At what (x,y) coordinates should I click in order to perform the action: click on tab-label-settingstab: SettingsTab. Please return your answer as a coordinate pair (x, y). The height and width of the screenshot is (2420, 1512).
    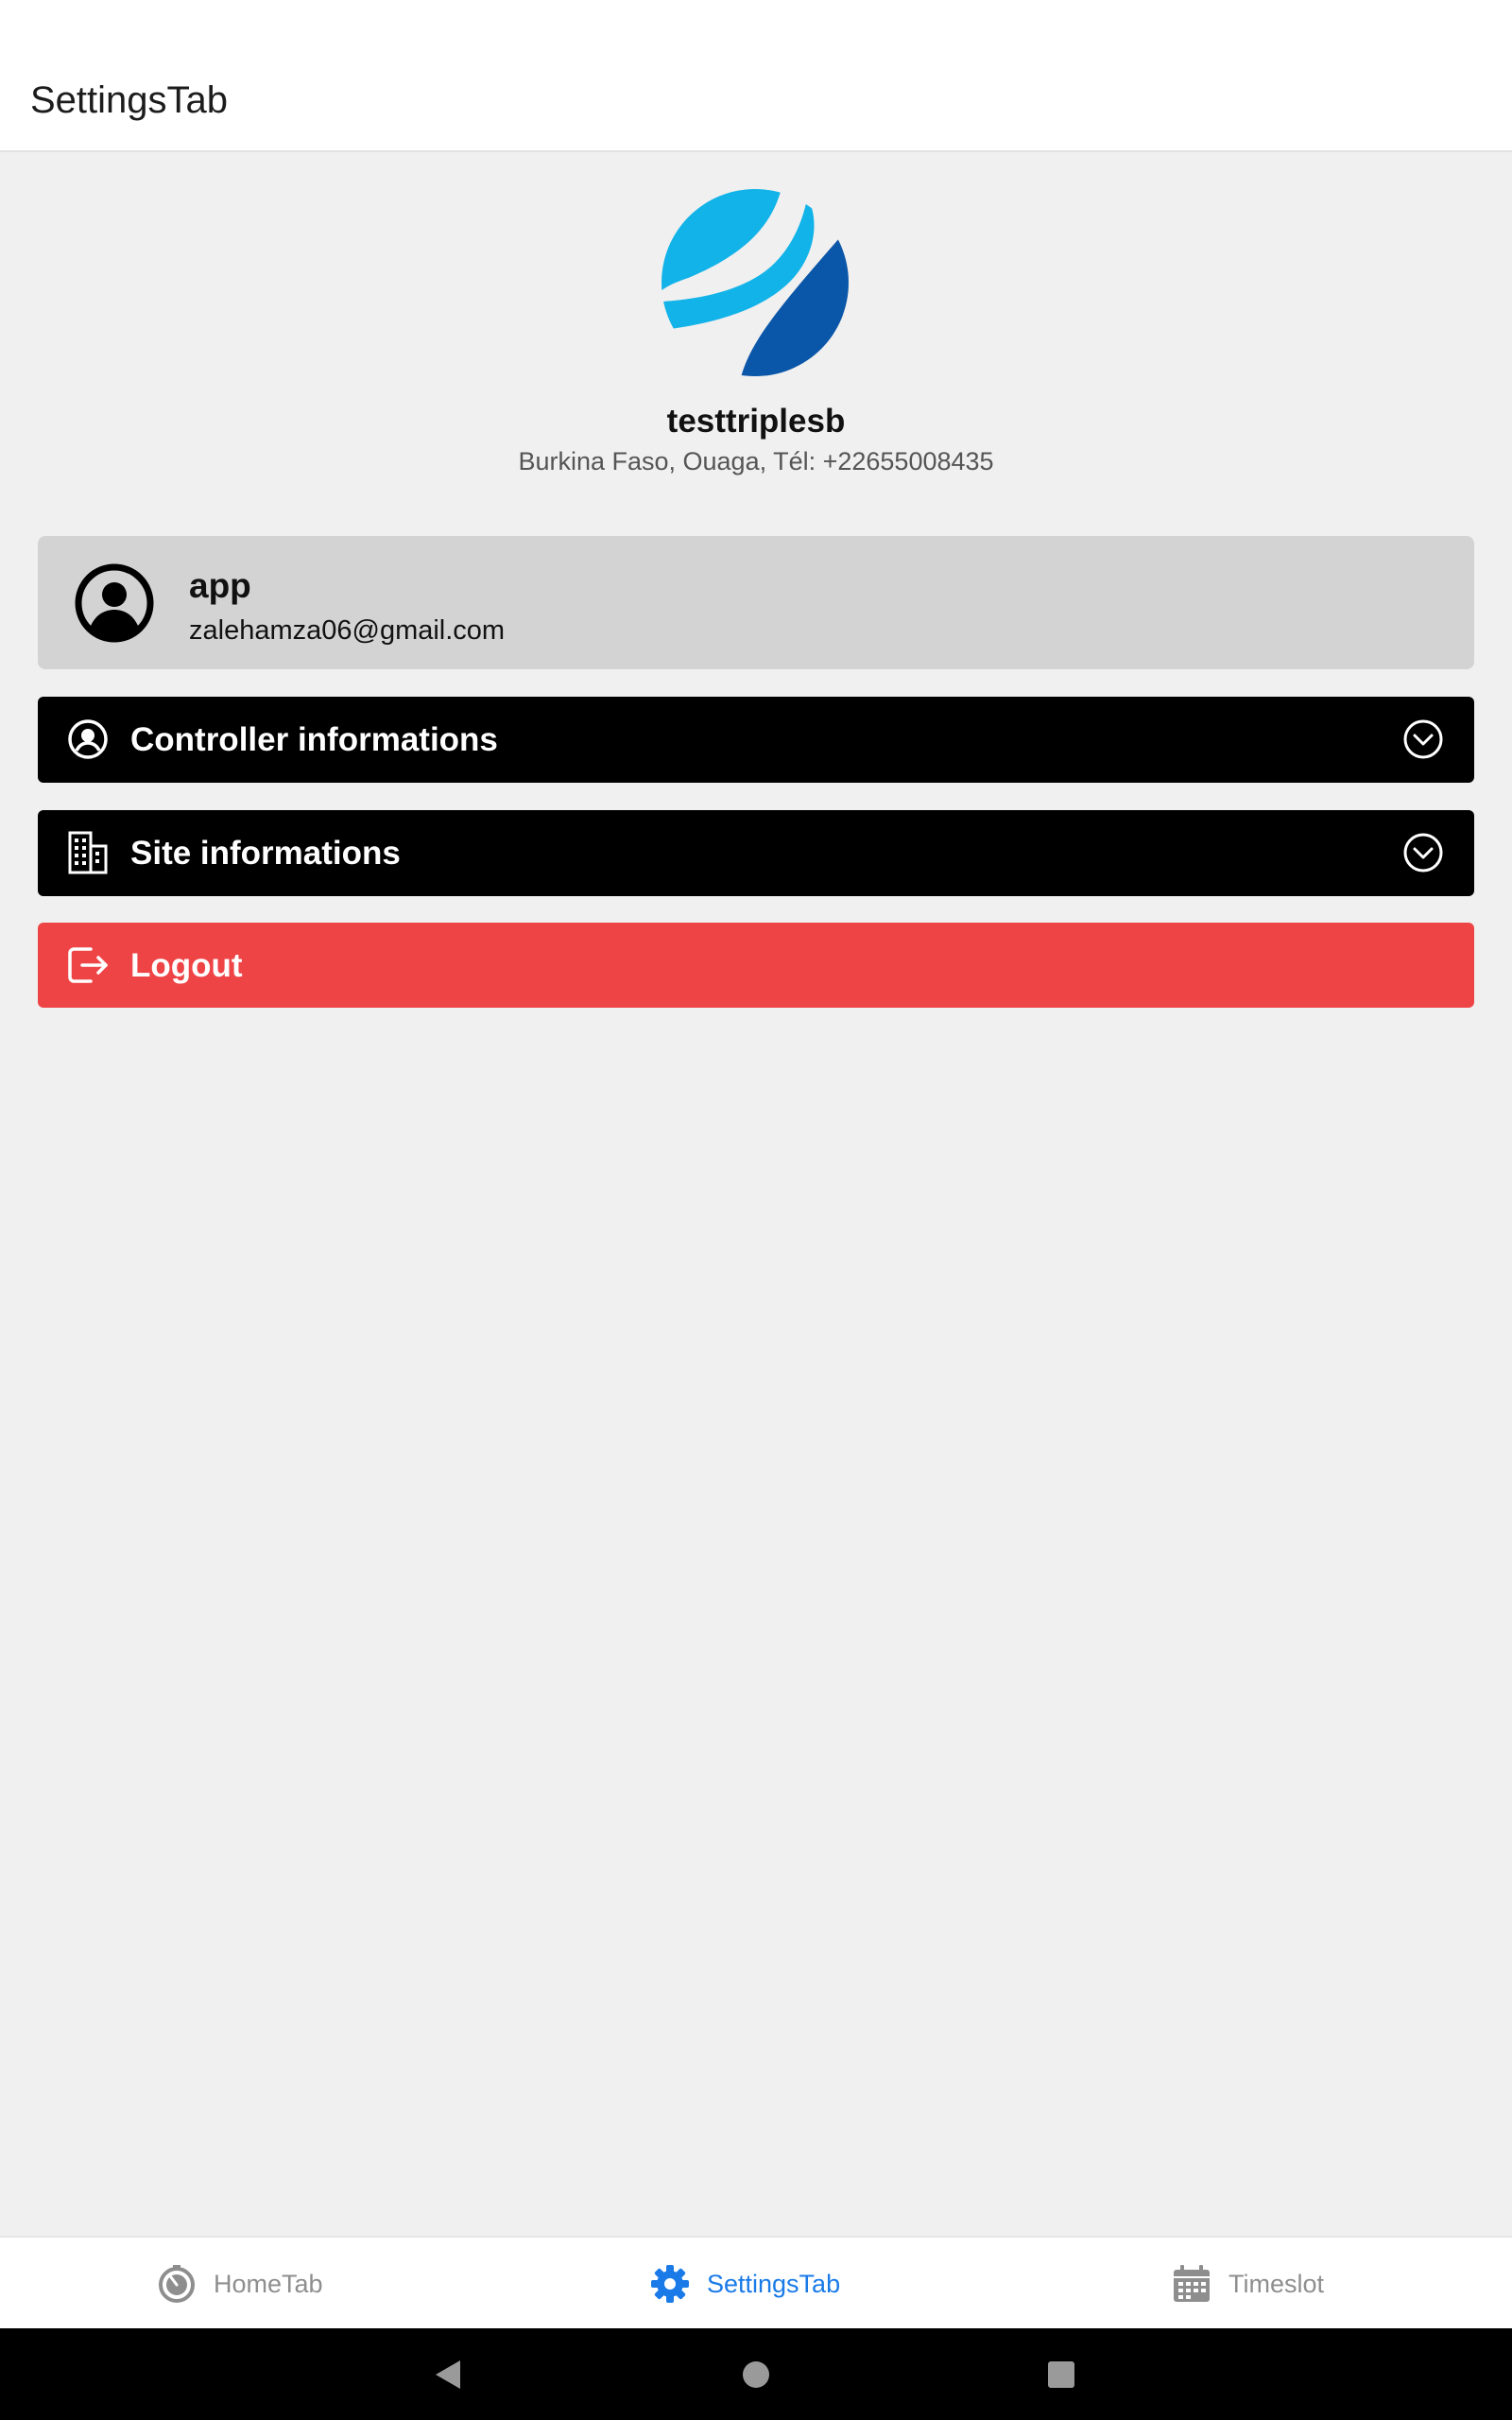
    Looking at the image, I should click on (774, 2283).